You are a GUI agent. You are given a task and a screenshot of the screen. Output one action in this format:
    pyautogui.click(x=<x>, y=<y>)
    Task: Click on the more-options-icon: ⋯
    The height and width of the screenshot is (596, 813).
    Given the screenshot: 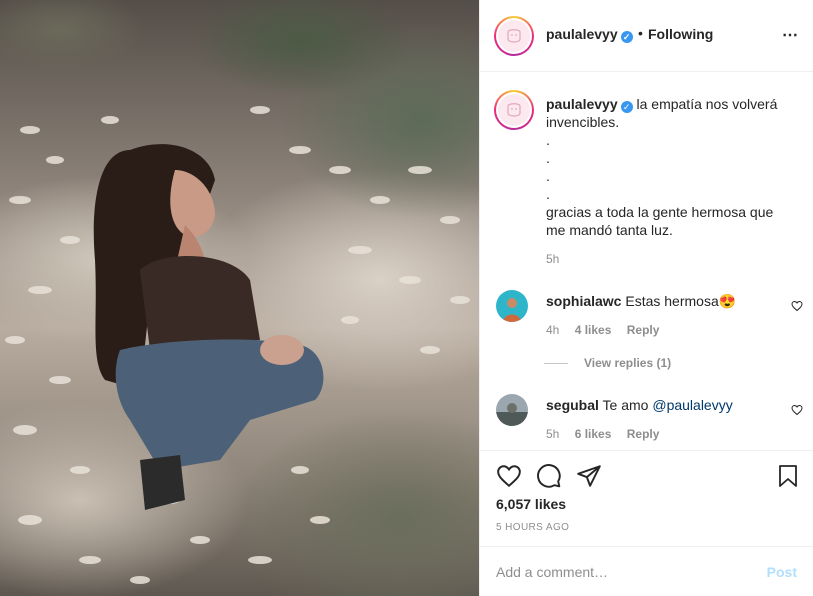 What is the action you would take?
    pyautogui.click(x=790, y=35)
    